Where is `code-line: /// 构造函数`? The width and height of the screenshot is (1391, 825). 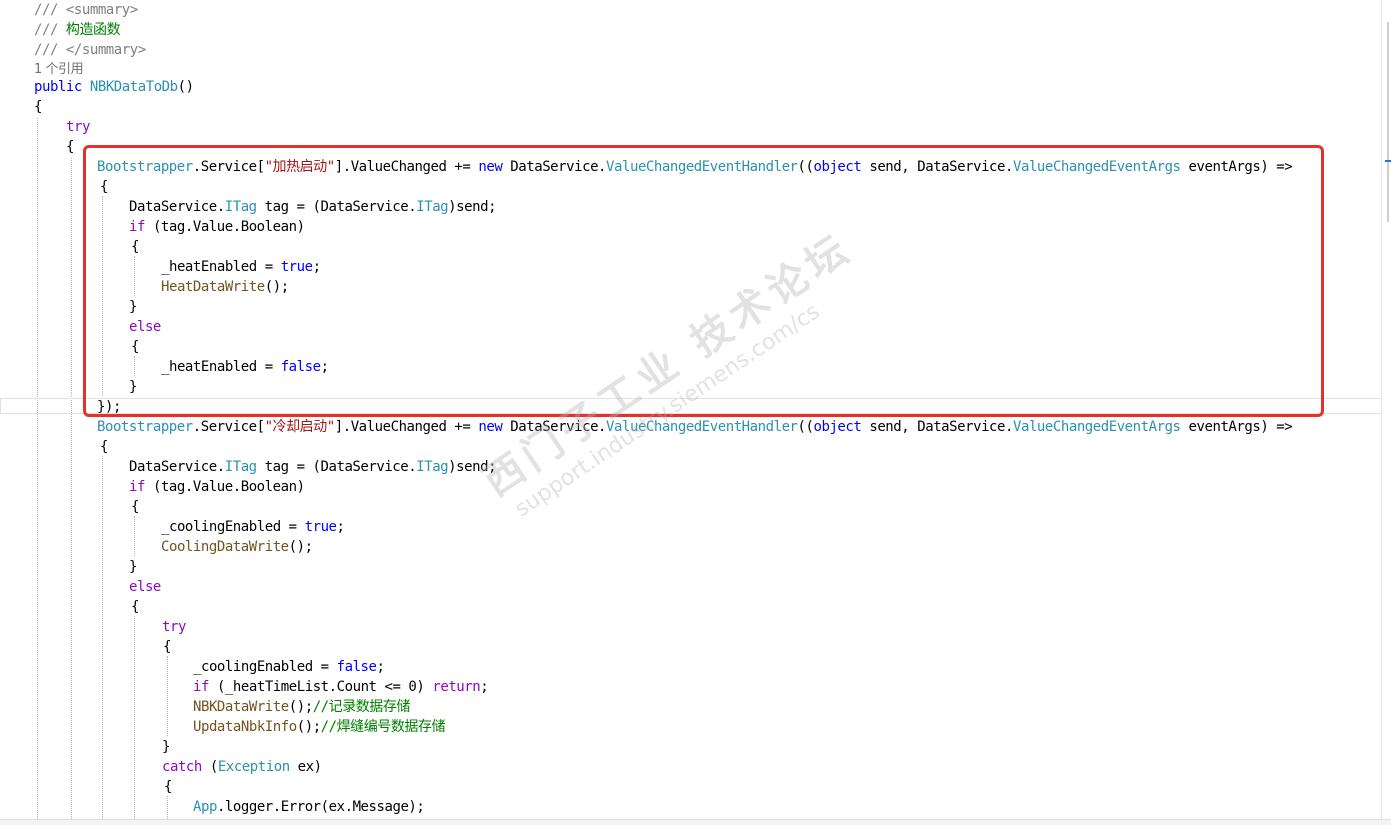 code-line: /// 构造函数 is located at coordinates (77, 30).